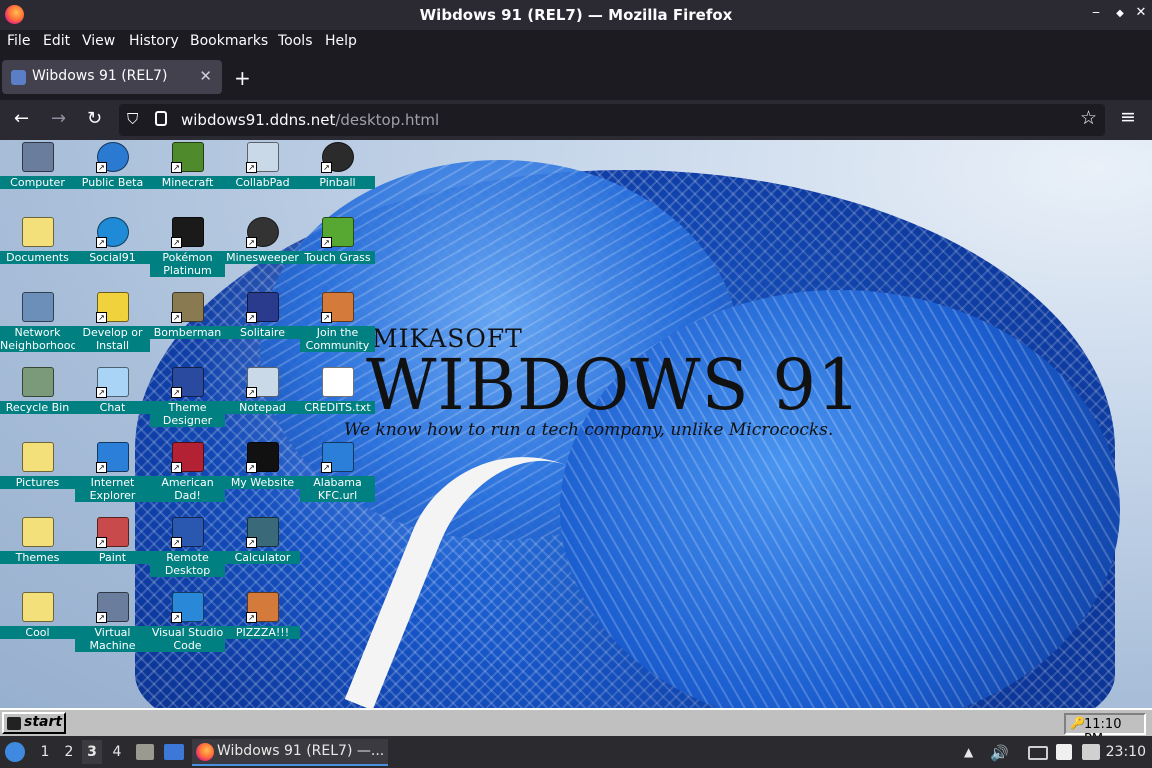 This screenshot has width=1152, height=768. What do you see at coordinates (18, 41) in the screenshot?
I see `menu-file: File` at bounding box center [18, 41].